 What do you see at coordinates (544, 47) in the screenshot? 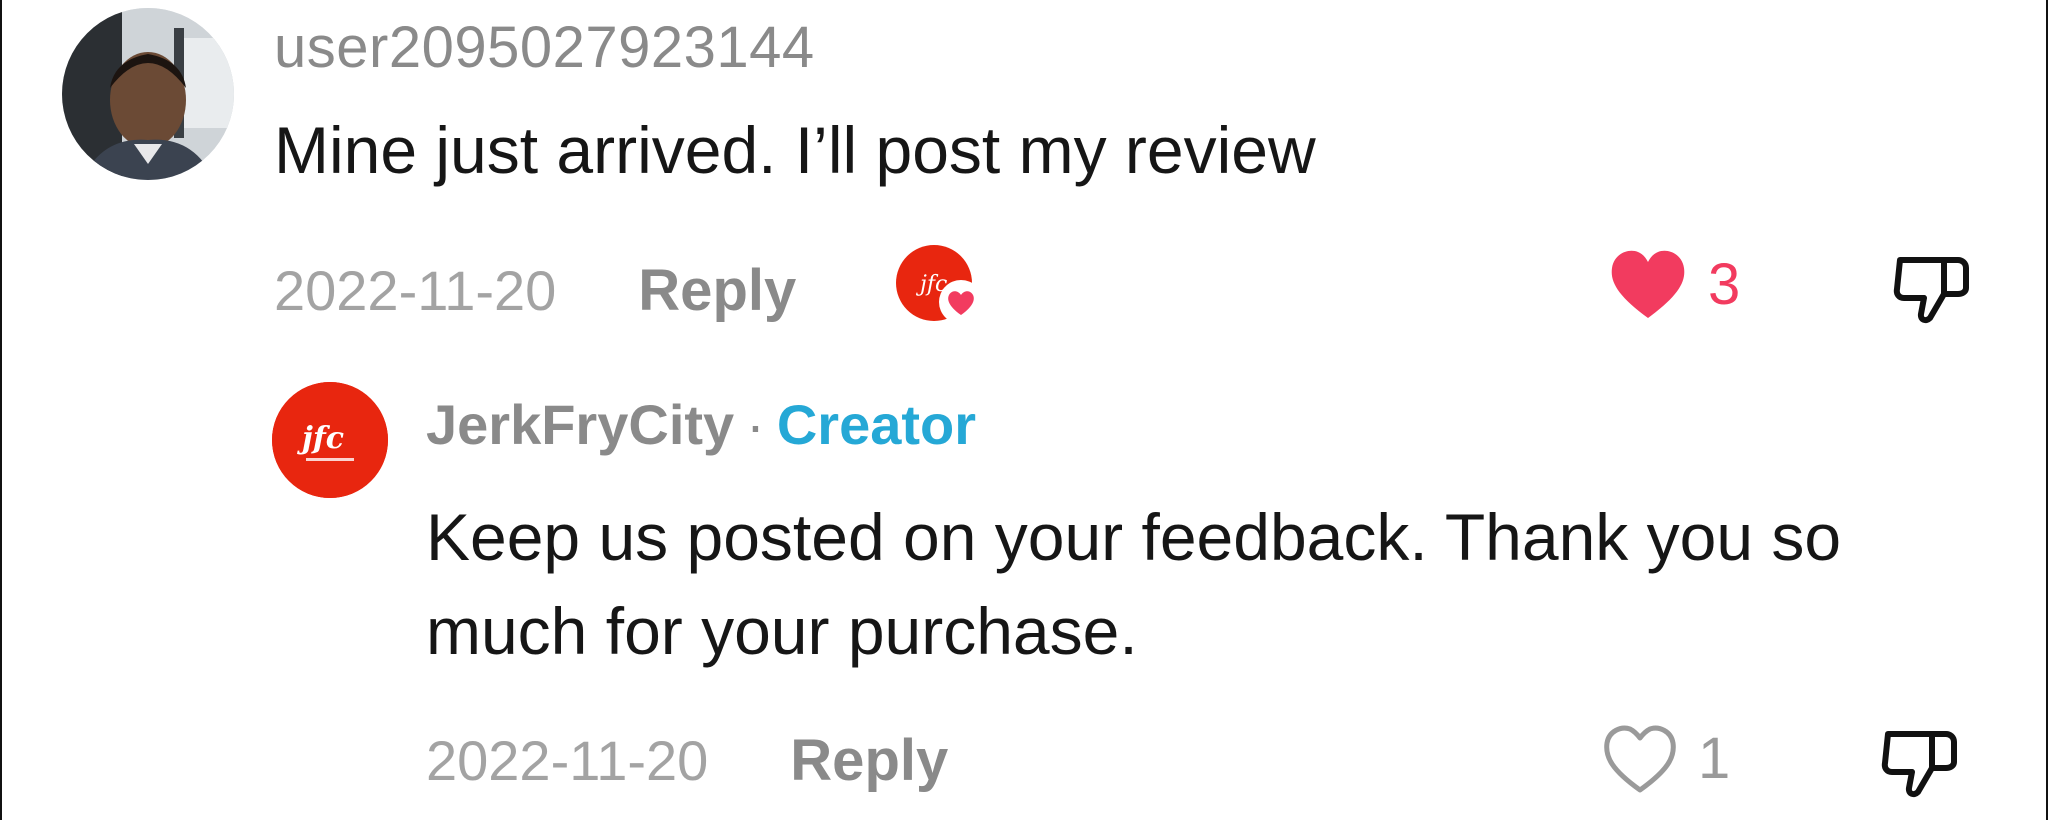
I see `comment-username: user2095027923144` at bounding box center [544, 47].